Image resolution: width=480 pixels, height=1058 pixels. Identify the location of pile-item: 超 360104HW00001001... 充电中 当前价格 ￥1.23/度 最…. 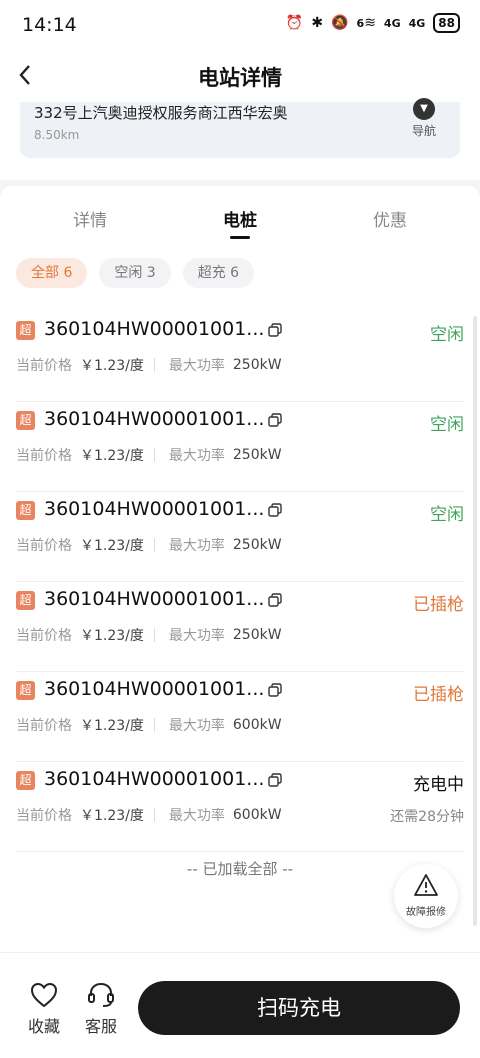
(240, 807).